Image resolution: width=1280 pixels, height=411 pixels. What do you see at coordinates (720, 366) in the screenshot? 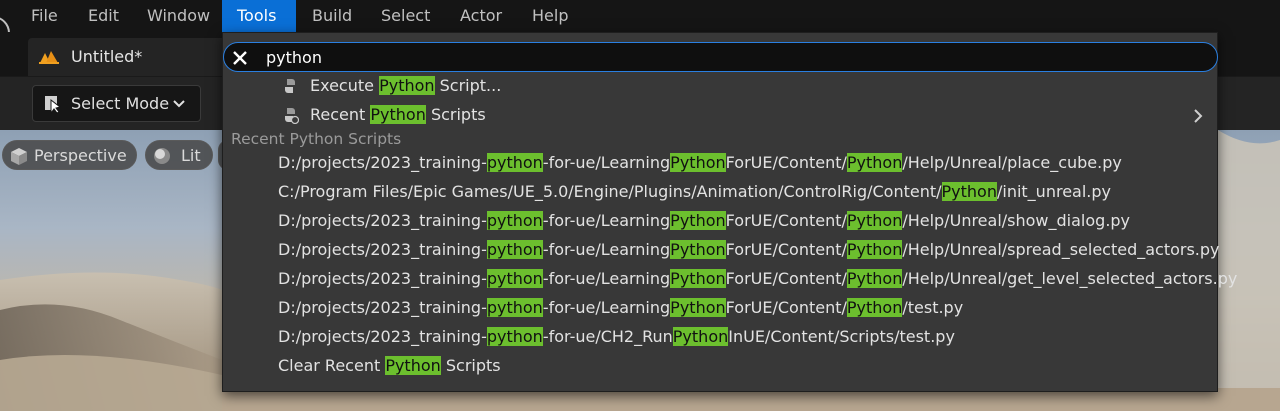
I see `clear-recent-python-scripts-item: Clear Recent Python Scripts` at bounding box center [720, 366].